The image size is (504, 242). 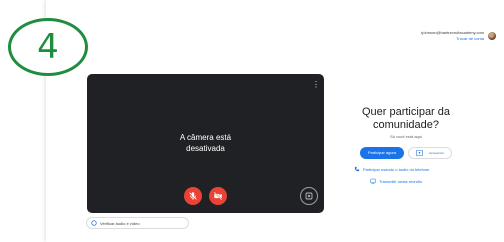 What do you see at coordinates (316, 85) in the screenshot?
I see `more-options-icon: ⋮` at bounding box center [316, 85].